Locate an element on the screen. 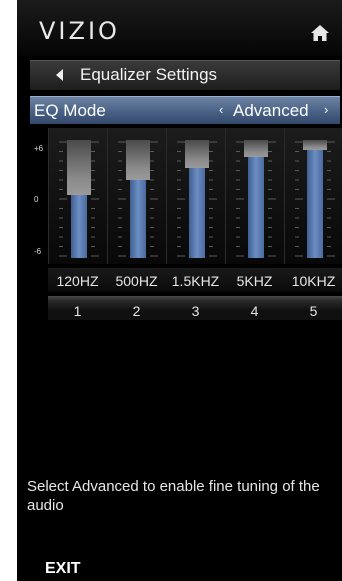  eq-mode-value: Advanced is located at coordinates (271, 110).